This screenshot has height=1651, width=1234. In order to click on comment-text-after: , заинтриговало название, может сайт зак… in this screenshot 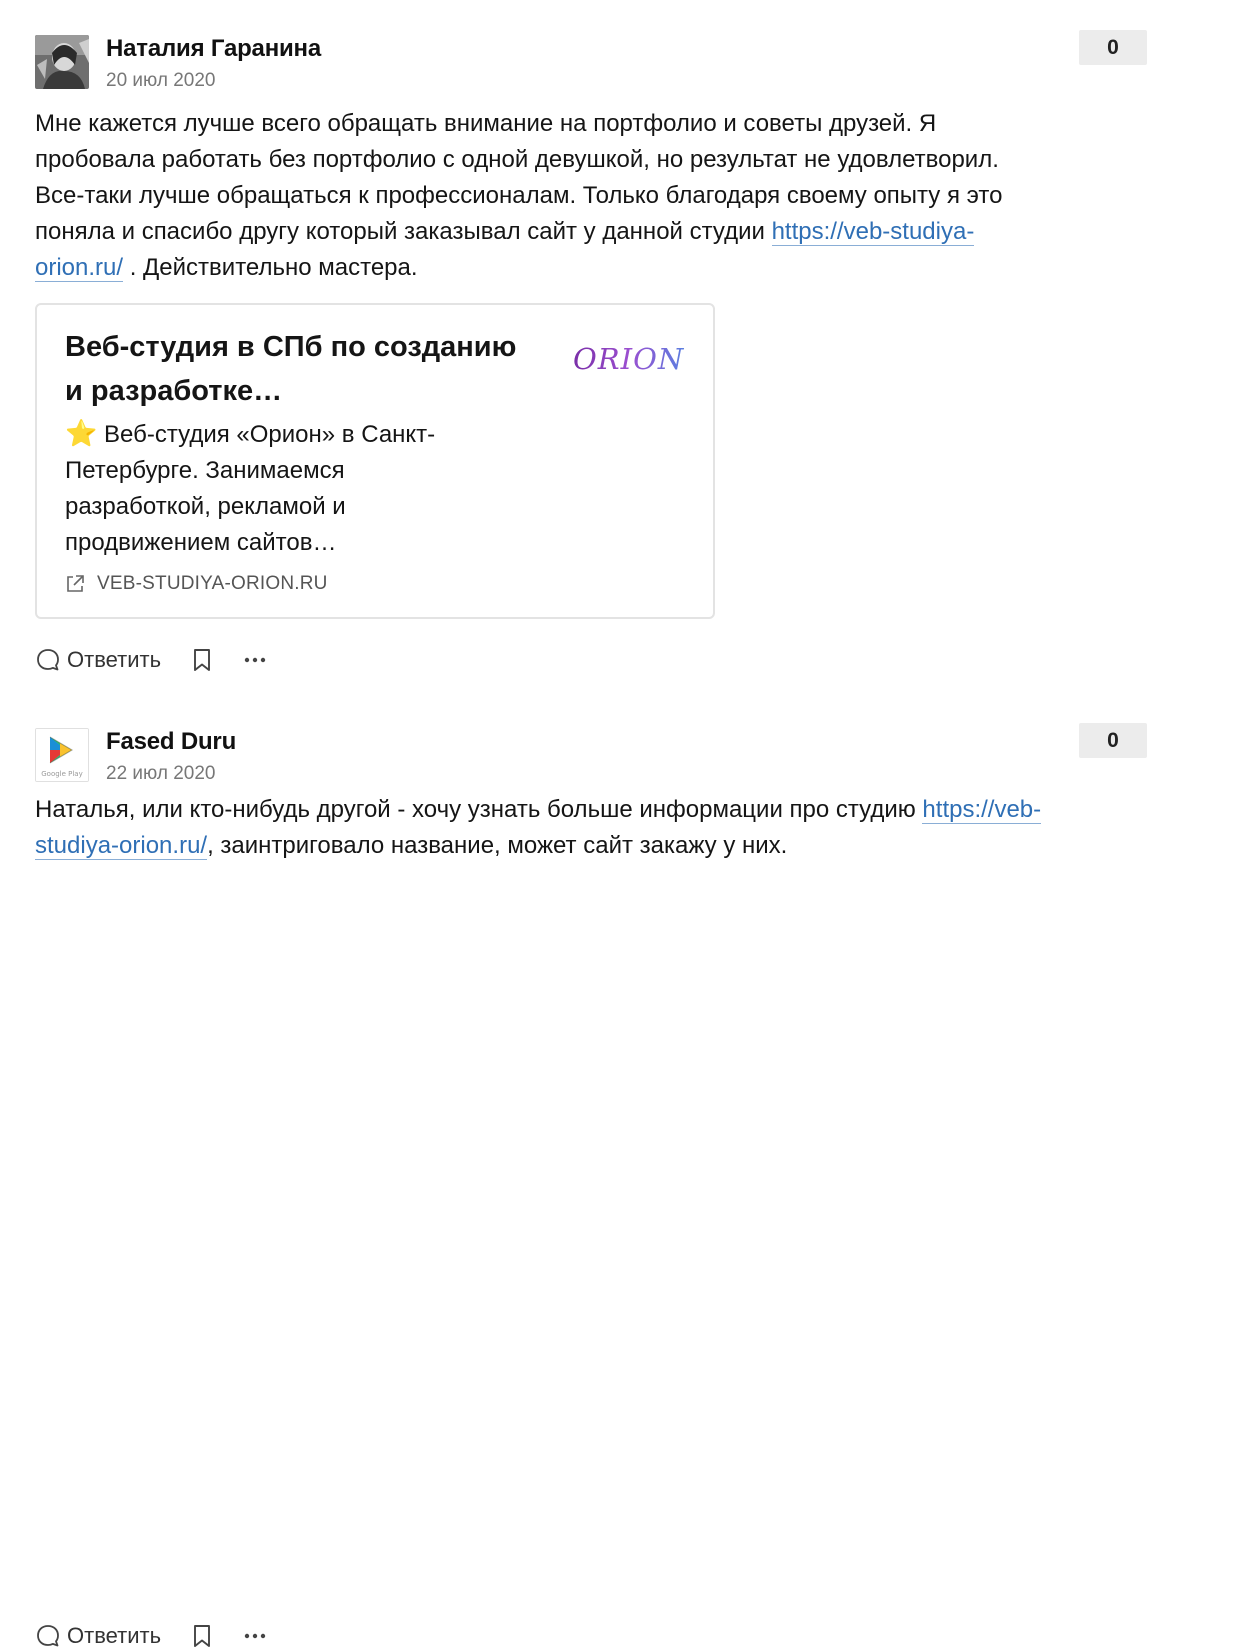, I will do `click(497, 845)`.